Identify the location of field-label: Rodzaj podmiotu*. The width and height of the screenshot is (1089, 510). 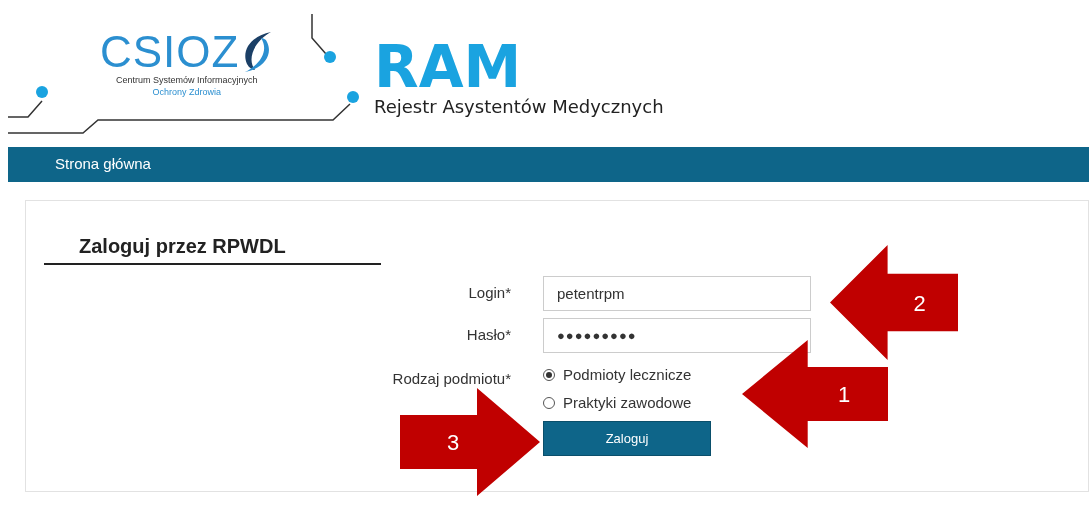
(451, 379).